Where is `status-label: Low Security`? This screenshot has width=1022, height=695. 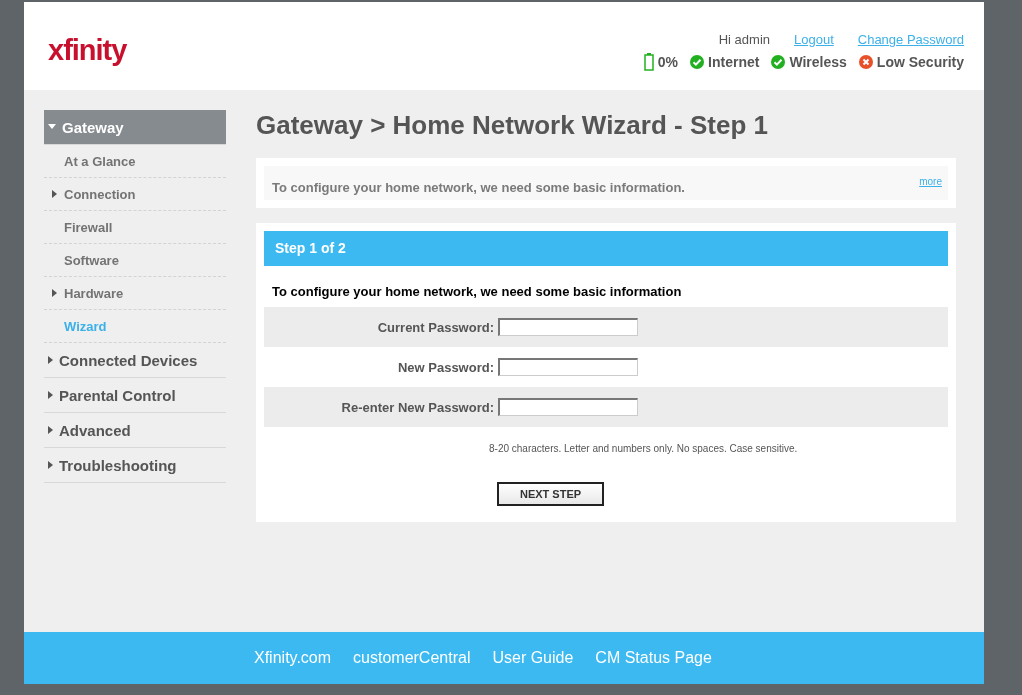 status-label: Low Security is located at coordinates (920, 62).